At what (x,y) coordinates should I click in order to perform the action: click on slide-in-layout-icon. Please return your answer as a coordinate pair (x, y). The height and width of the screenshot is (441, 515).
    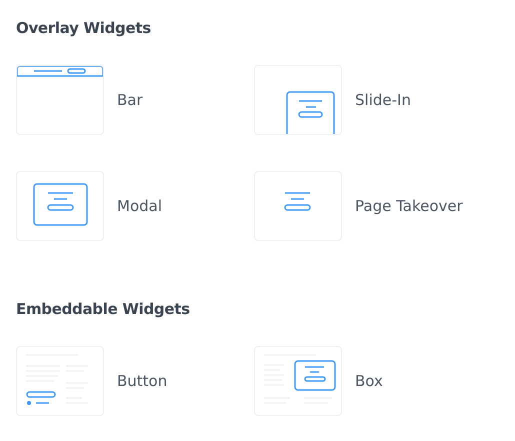
    Looking at the image, I should click on (311, 112).